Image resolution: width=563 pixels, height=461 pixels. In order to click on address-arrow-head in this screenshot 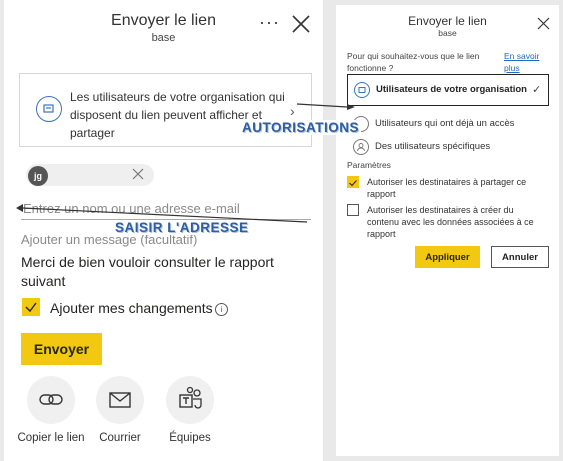, I will do `click(19, 208)`.